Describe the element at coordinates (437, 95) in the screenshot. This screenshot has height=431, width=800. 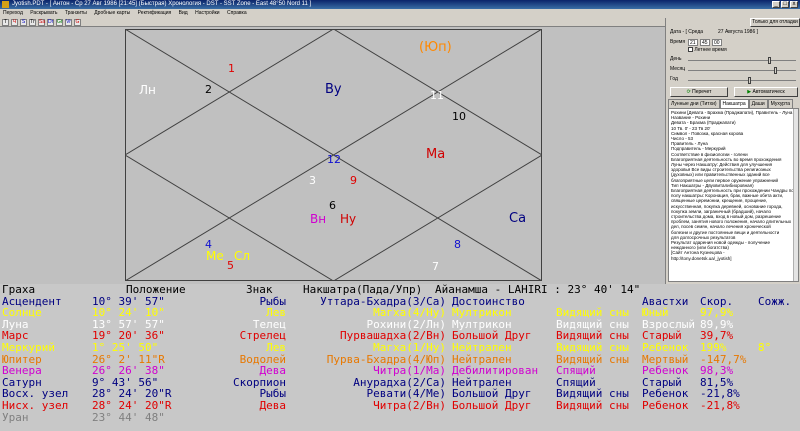
I see `house-number: 11` at that location.